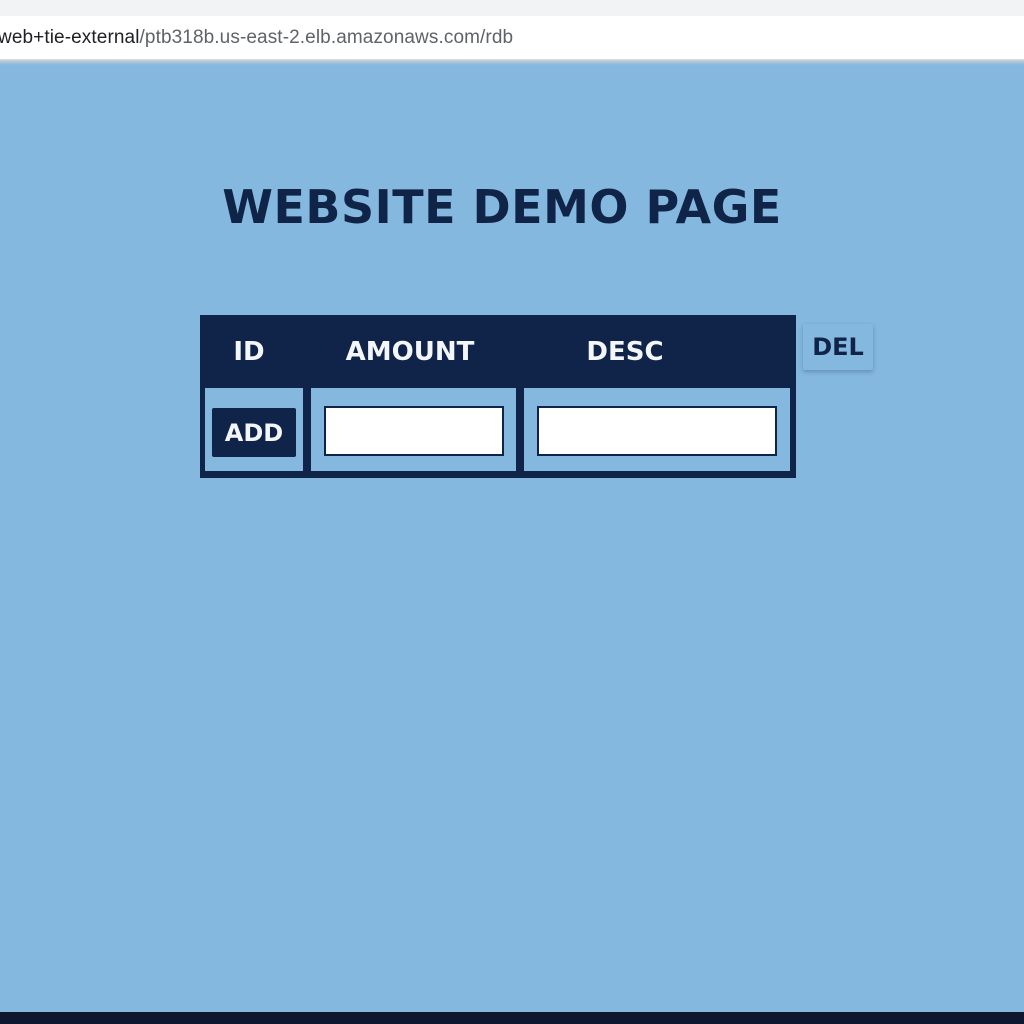 The image size is (1024, 1024). Describe the element at coordinates (512, 8) in the screenshot. I see `browser-top-strip` at that location.